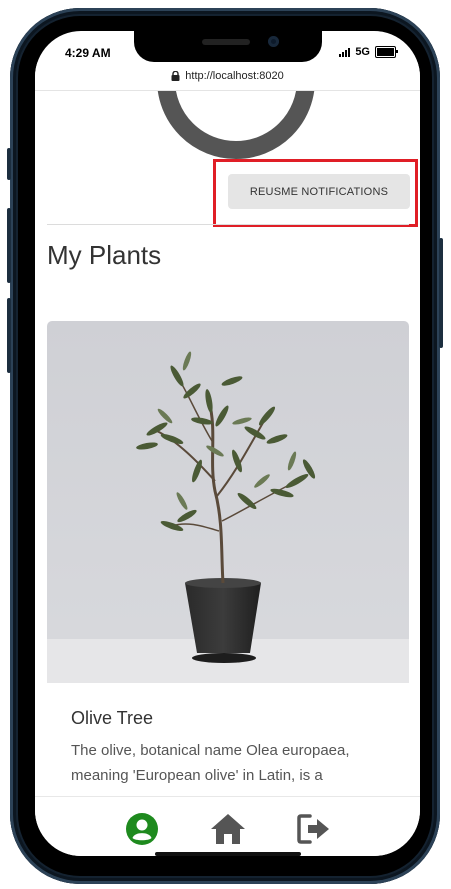 The height and width of the screenshot is (889, 451). Describe the element at coordinates (319, 191) in the screenshot. I see `resume-notifications-button: REUSME NOTIFICATIONS` at that location.